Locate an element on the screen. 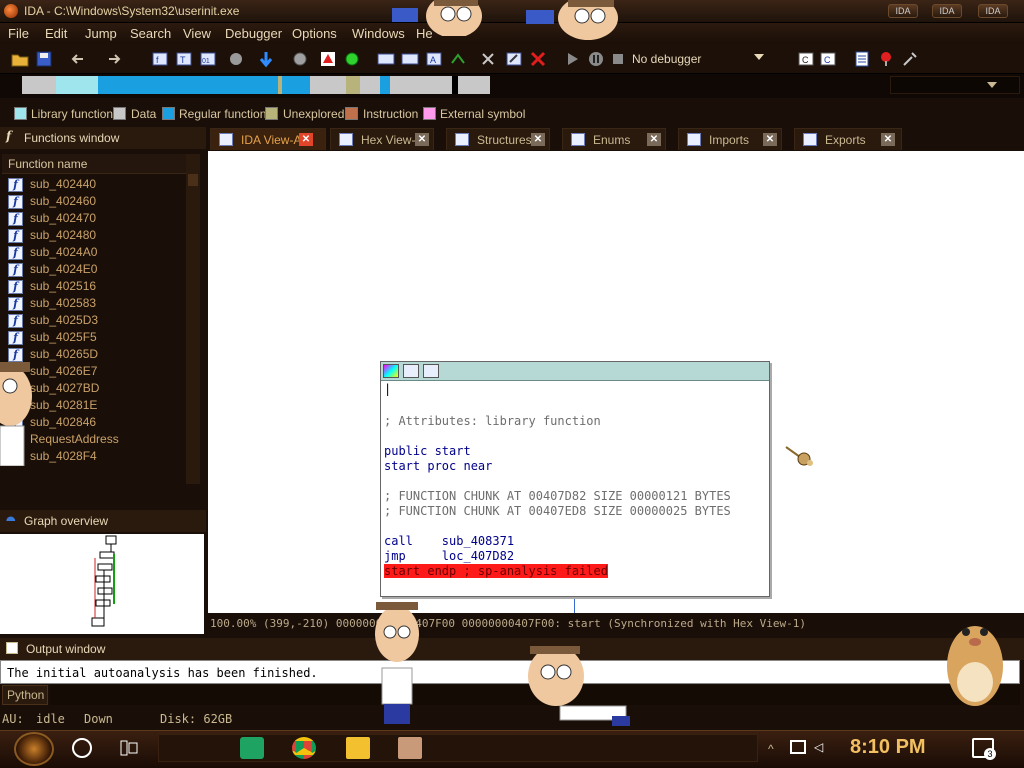 The width and height of the screenshot is (1024, 768). tab-exports: Exports ✕ is located at coordinates (848, 139).